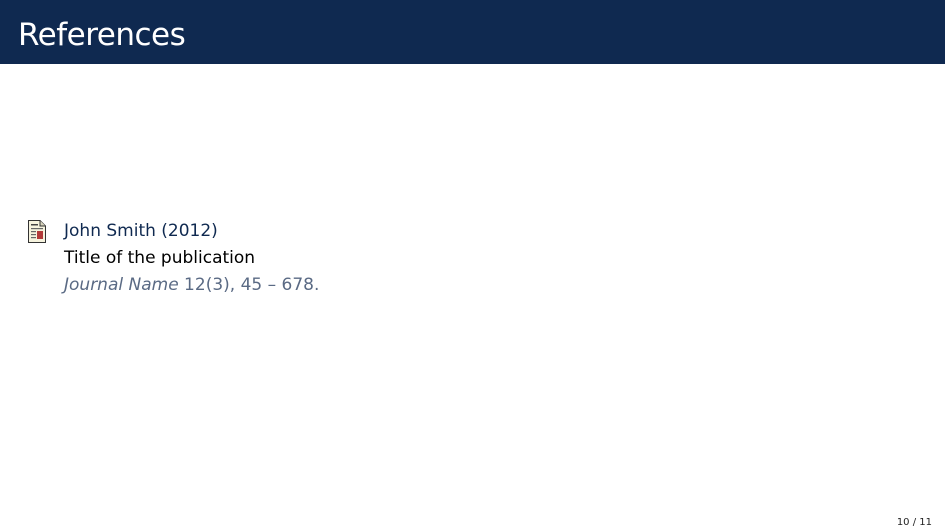 The height and width of the screenshot is (532, 945). What do you see at coordinates (160, 258) in the screenshot?
I see `reference-title: Title of the publication` at bounding box center [160, 258].